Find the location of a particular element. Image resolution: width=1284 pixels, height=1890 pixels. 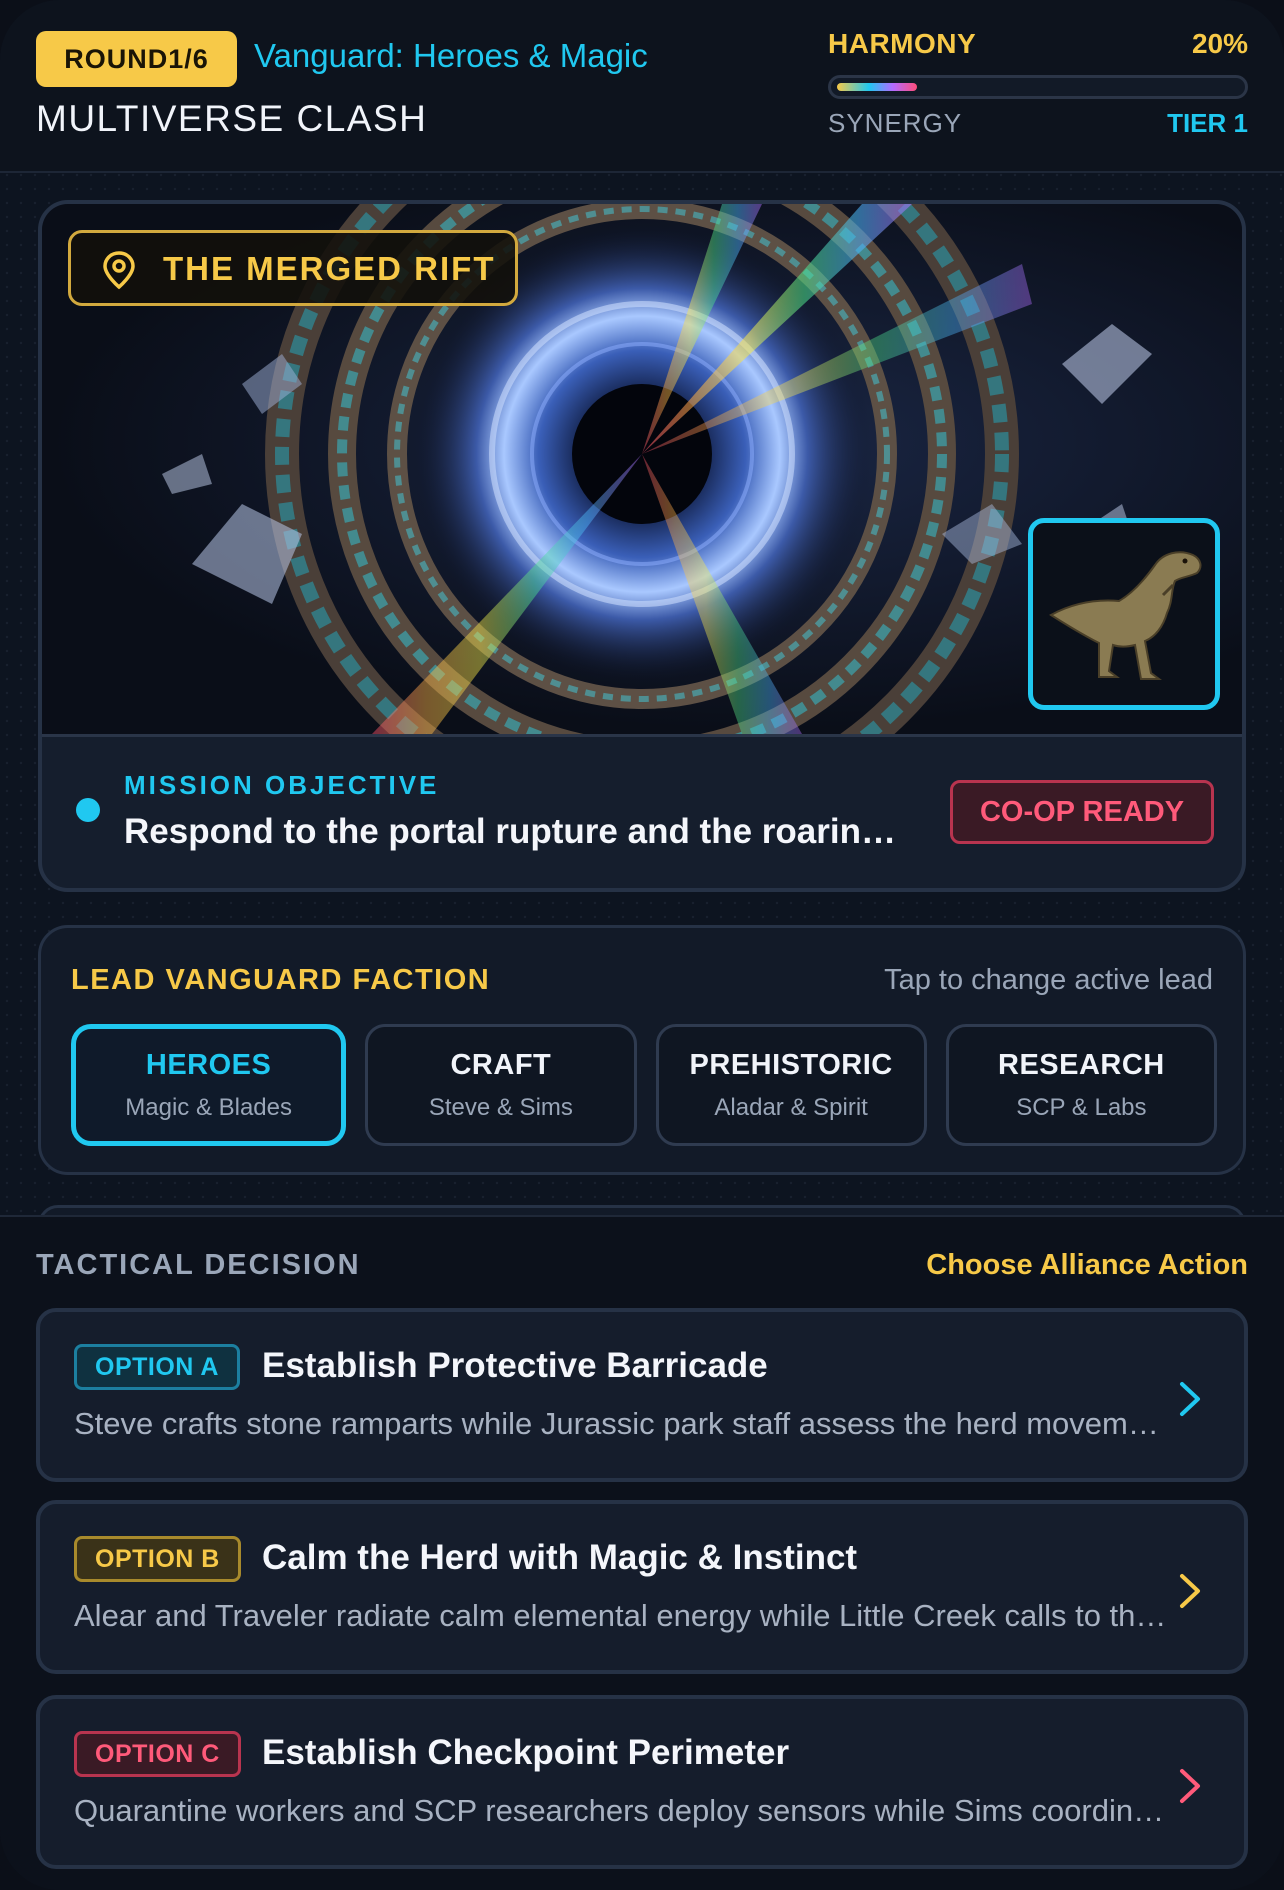

t-rex-icon is located at coordinates (1125, 615).